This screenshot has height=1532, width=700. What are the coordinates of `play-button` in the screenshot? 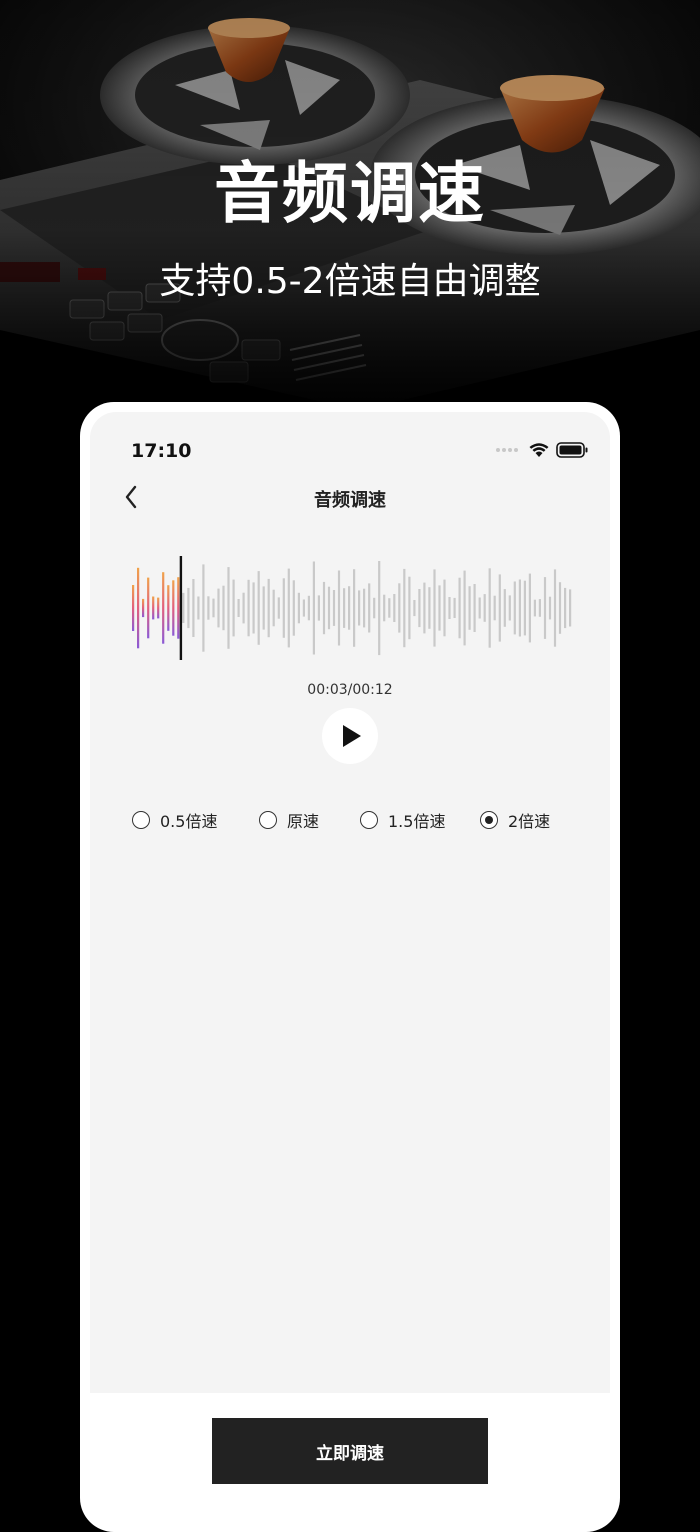 It's located at (350, 736).